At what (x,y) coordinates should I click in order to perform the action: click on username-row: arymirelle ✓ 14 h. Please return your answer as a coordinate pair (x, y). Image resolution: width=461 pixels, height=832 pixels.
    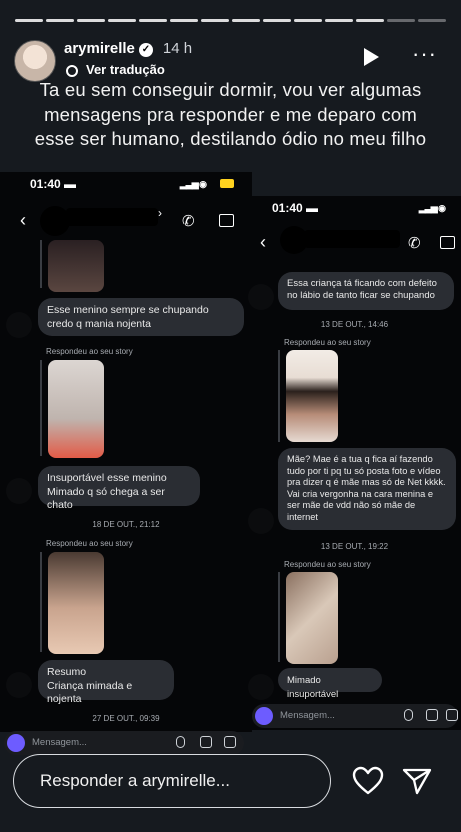
    Looking at the image, I should click on (128, 48).